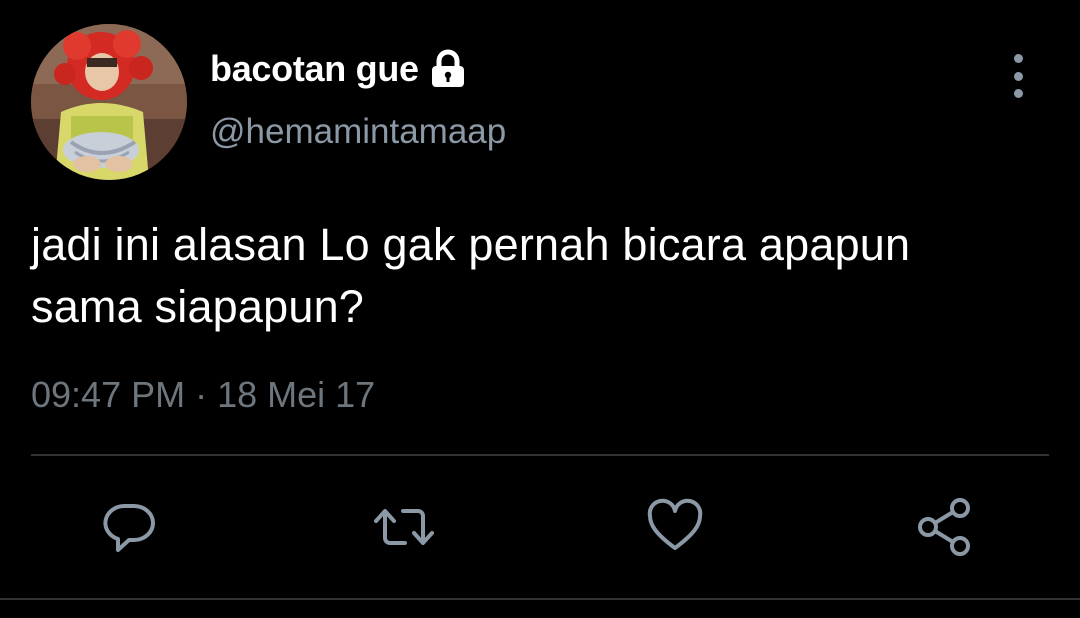 Image resolution: width=1080 pixels, height=618 pixels. I want to click on more-options-button, so click(1018, 76).